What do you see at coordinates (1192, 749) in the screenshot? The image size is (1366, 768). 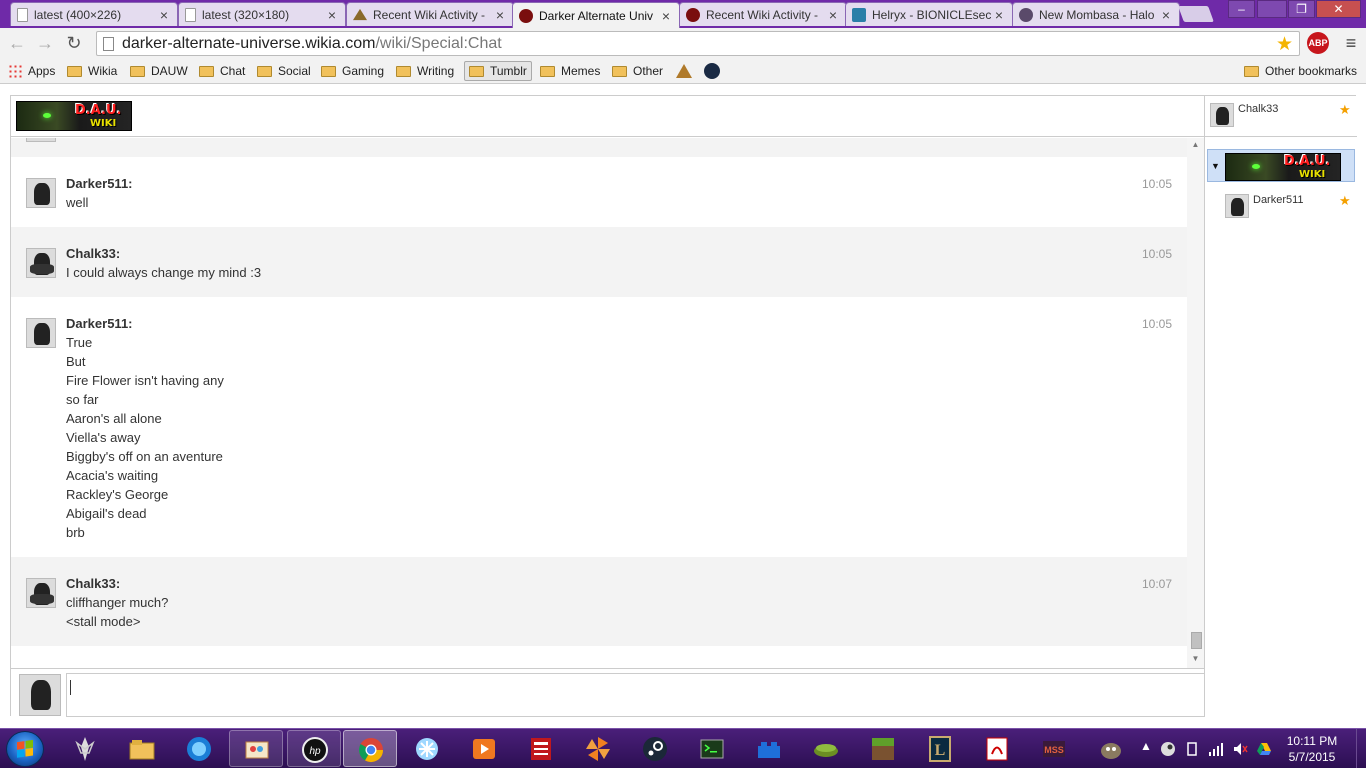 I see `device-tray-icon` at bounding box center [1192, 749].